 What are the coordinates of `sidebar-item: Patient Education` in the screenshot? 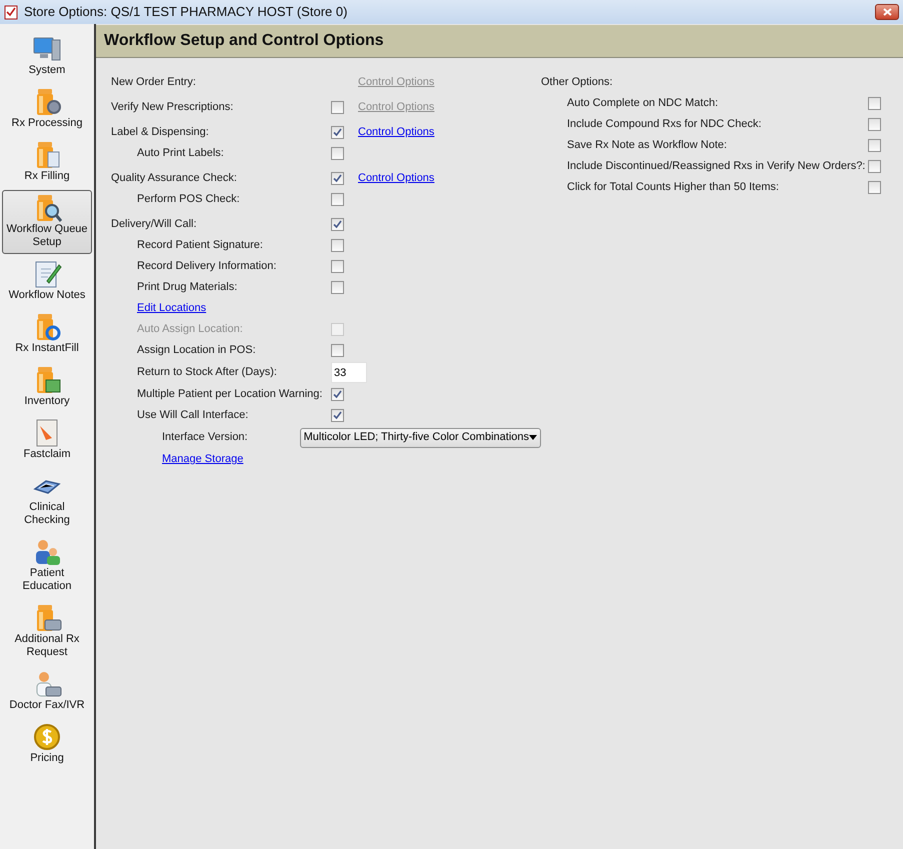 It's located at (47, 566).